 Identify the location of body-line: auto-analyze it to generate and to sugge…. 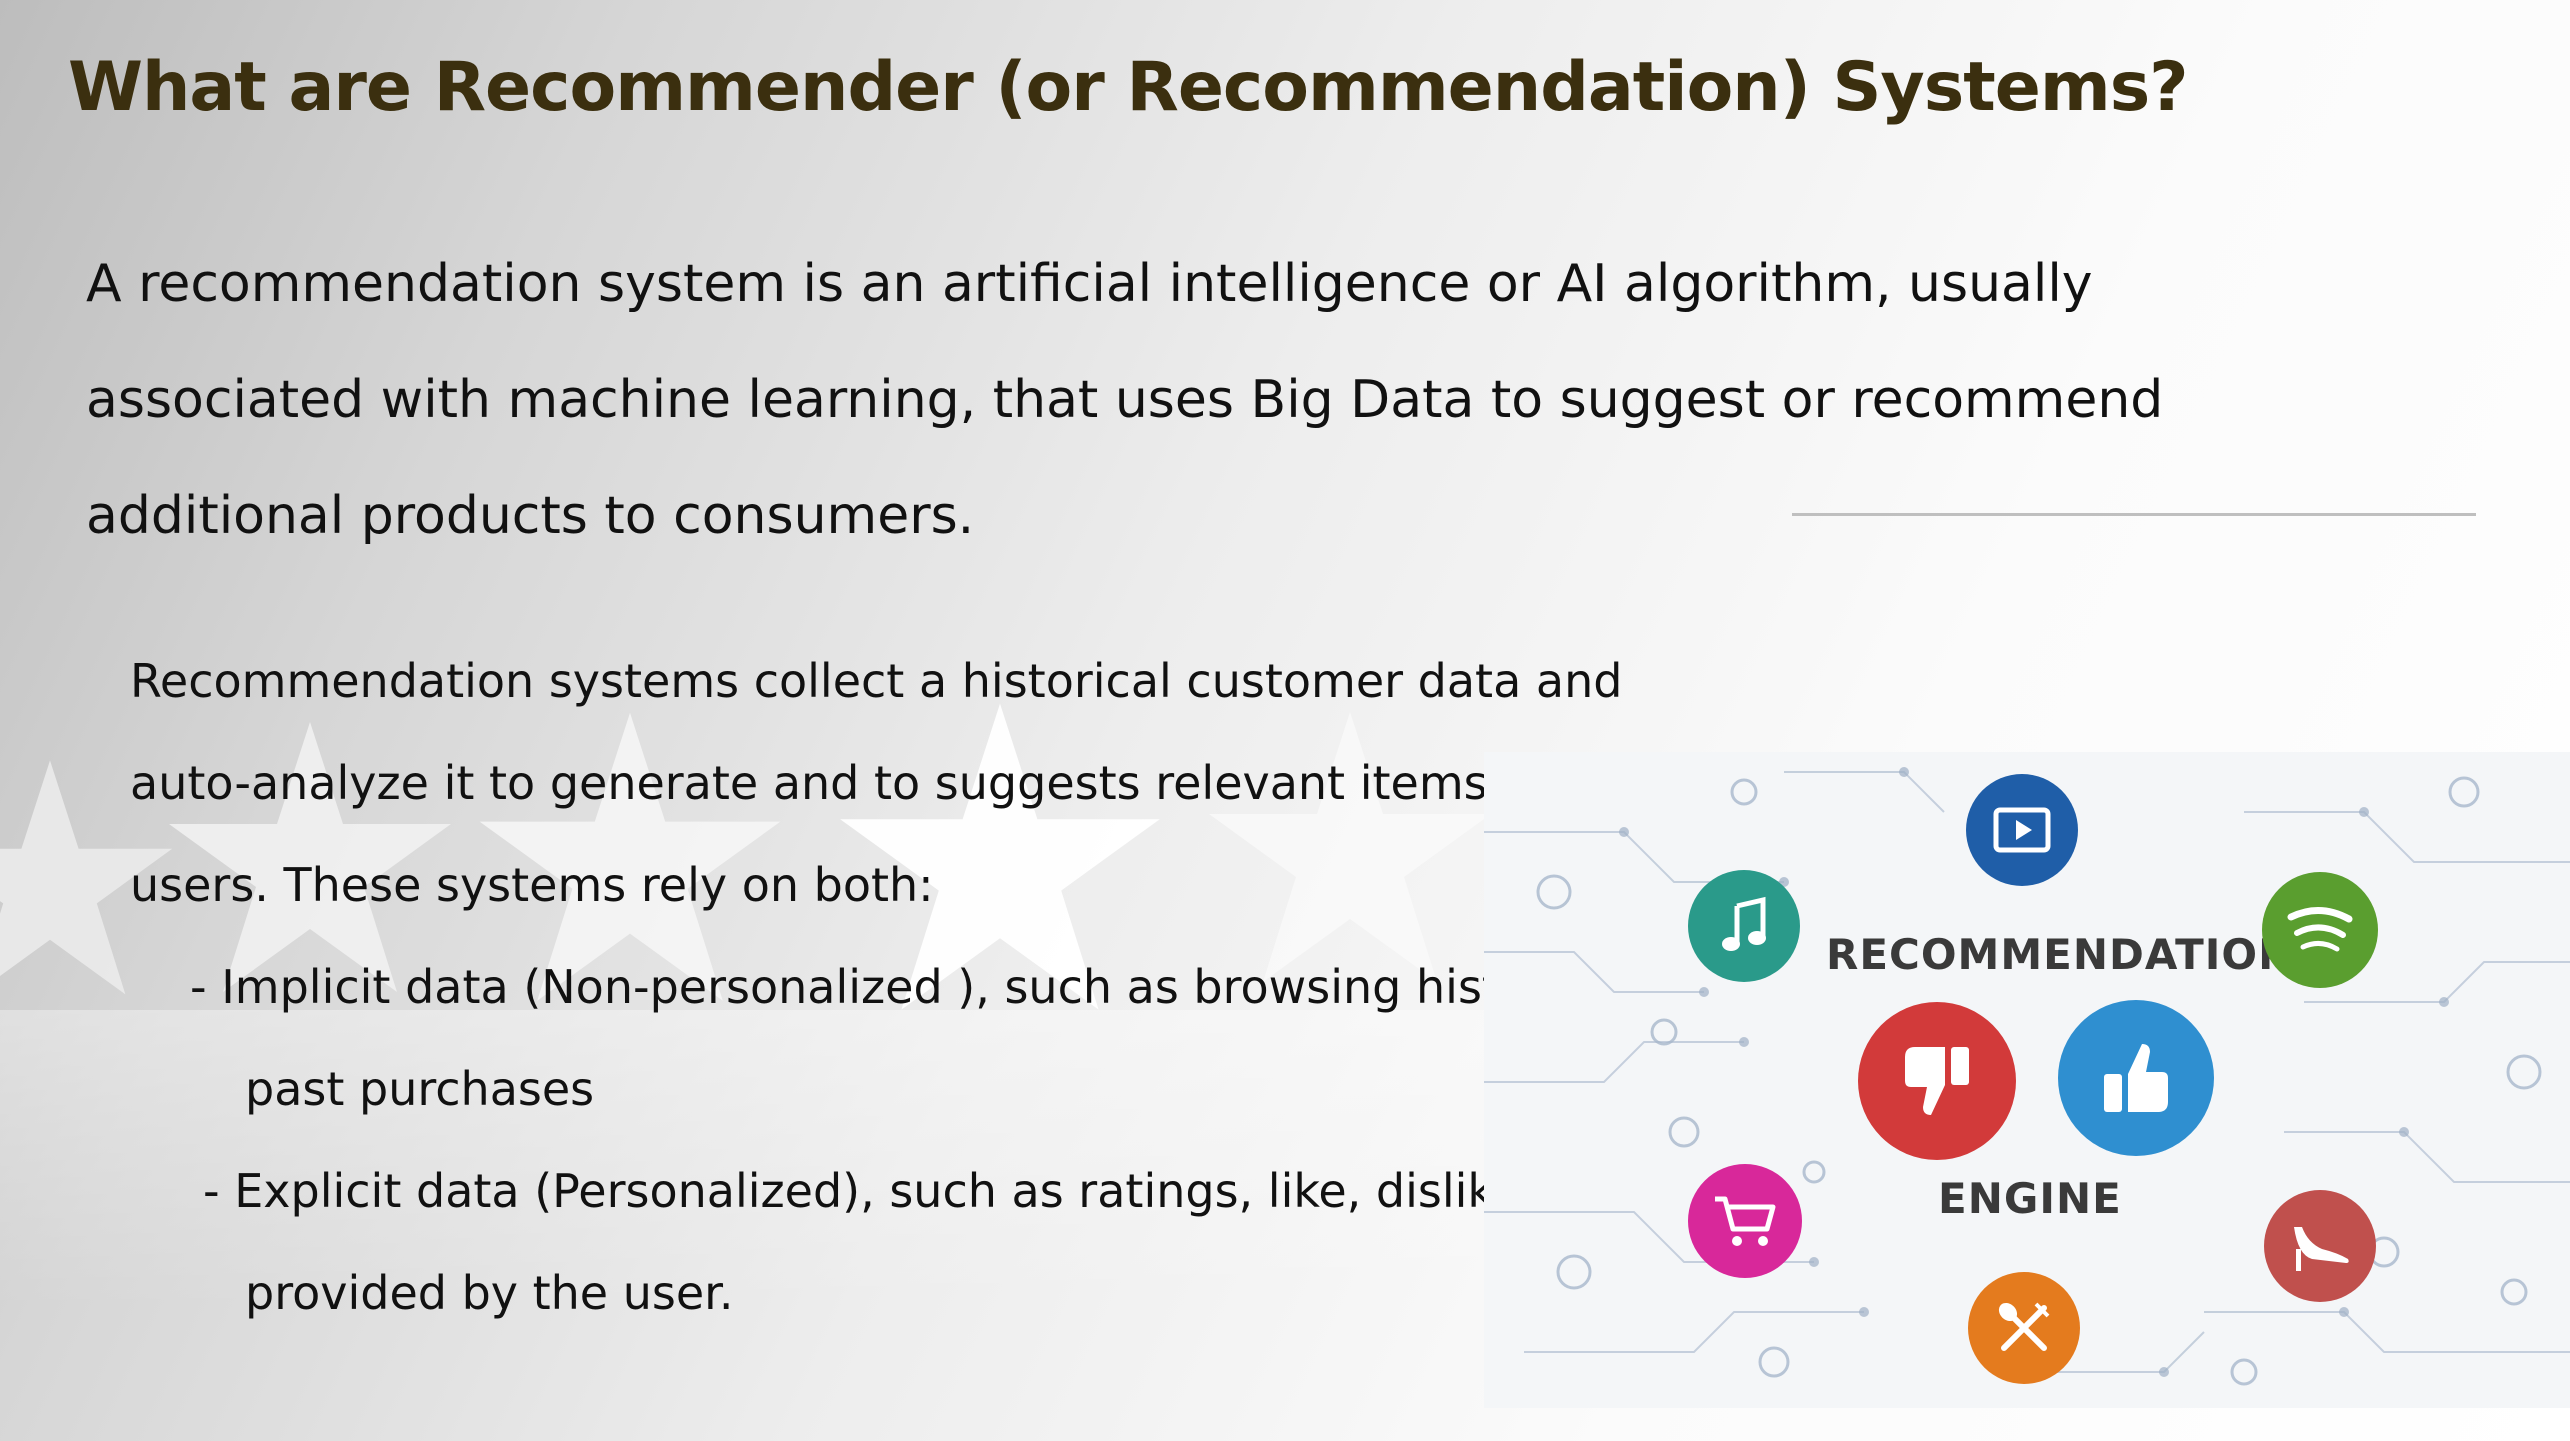
(903, 783).